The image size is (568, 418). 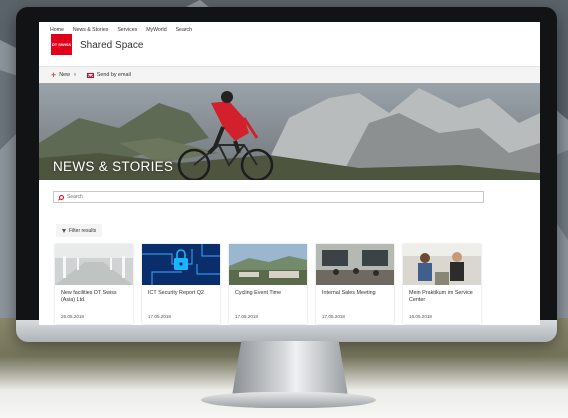 I want to click on news-thumbnail-facility, so click(x=94, y=264).